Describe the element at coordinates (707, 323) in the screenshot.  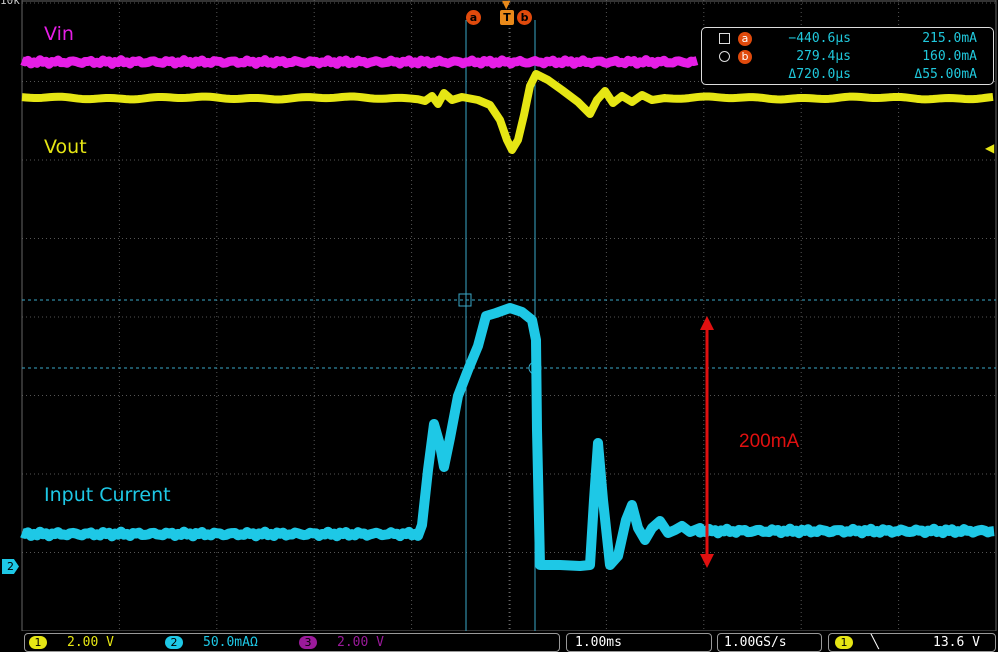
I see `annotation-arrow-up-icon` at that location.